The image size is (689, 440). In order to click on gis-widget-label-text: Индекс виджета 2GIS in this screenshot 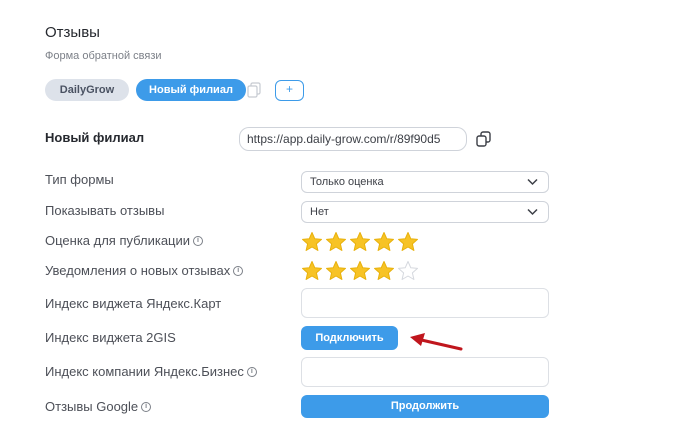, I will do `click(110, 337)`.